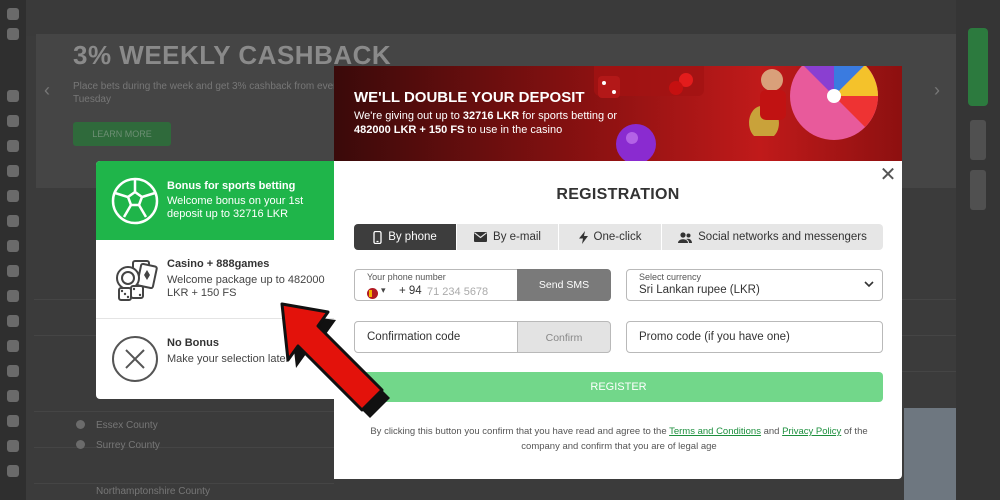 This screenshot has width=1000, height=500. I want to click on tab-social-networks: Social networks and messengers, so click(772, 237).